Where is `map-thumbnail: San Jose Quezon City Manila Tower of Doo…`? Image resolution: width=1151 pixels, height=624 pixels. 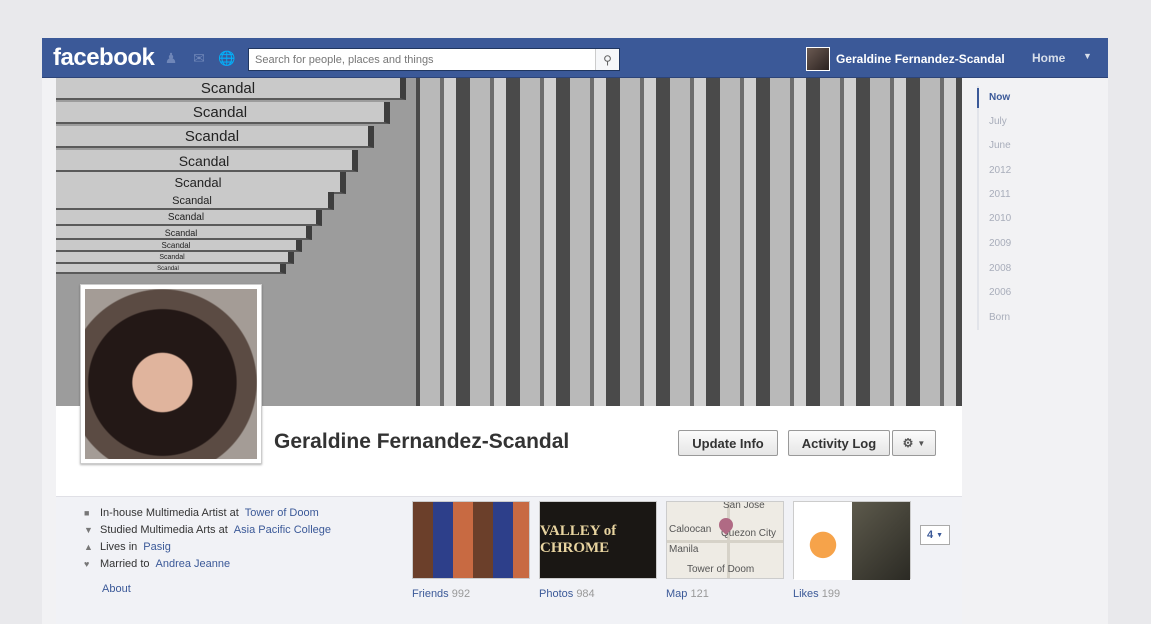 map-thumbnail: San Jose Quezon City Manila Tower of Doo… is located at coordinates (725, 540).